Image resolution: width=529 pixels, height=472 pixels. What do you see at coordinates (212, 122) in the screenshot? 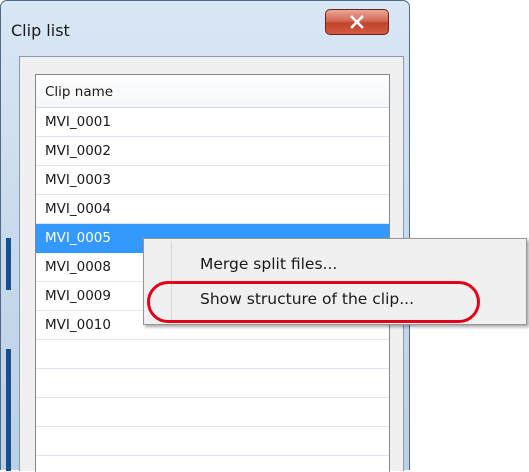
I see `list-item: MVI_0001` at bounding box center [212, 122].